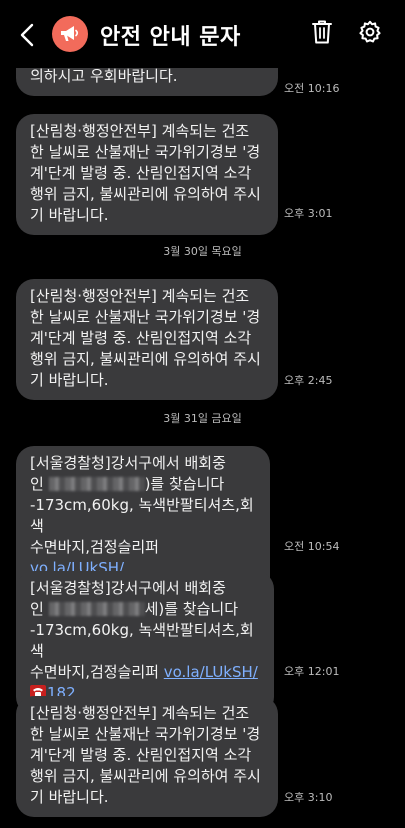 The image size is (405, 828). What do you see at coordinates (104, 76) in the screenshot?
I see `message-text: 의하시고 우회바랍니다.` at bounding box center [104, 76].